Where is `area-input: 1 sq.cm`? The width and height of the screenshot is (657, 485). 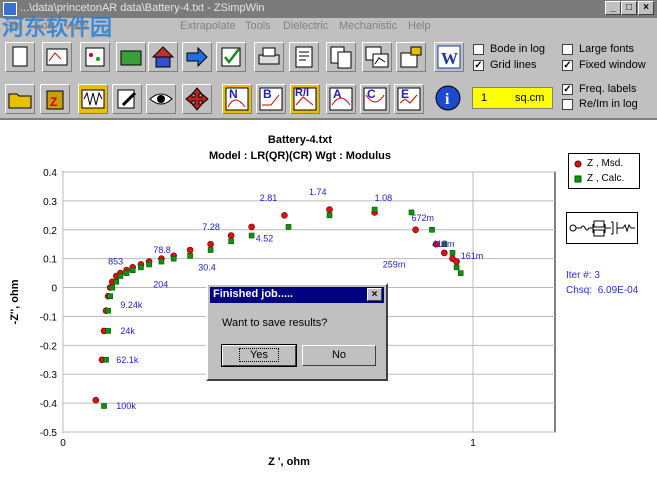
area-input: 1 sq.cm is located at coordinates (512, 98).